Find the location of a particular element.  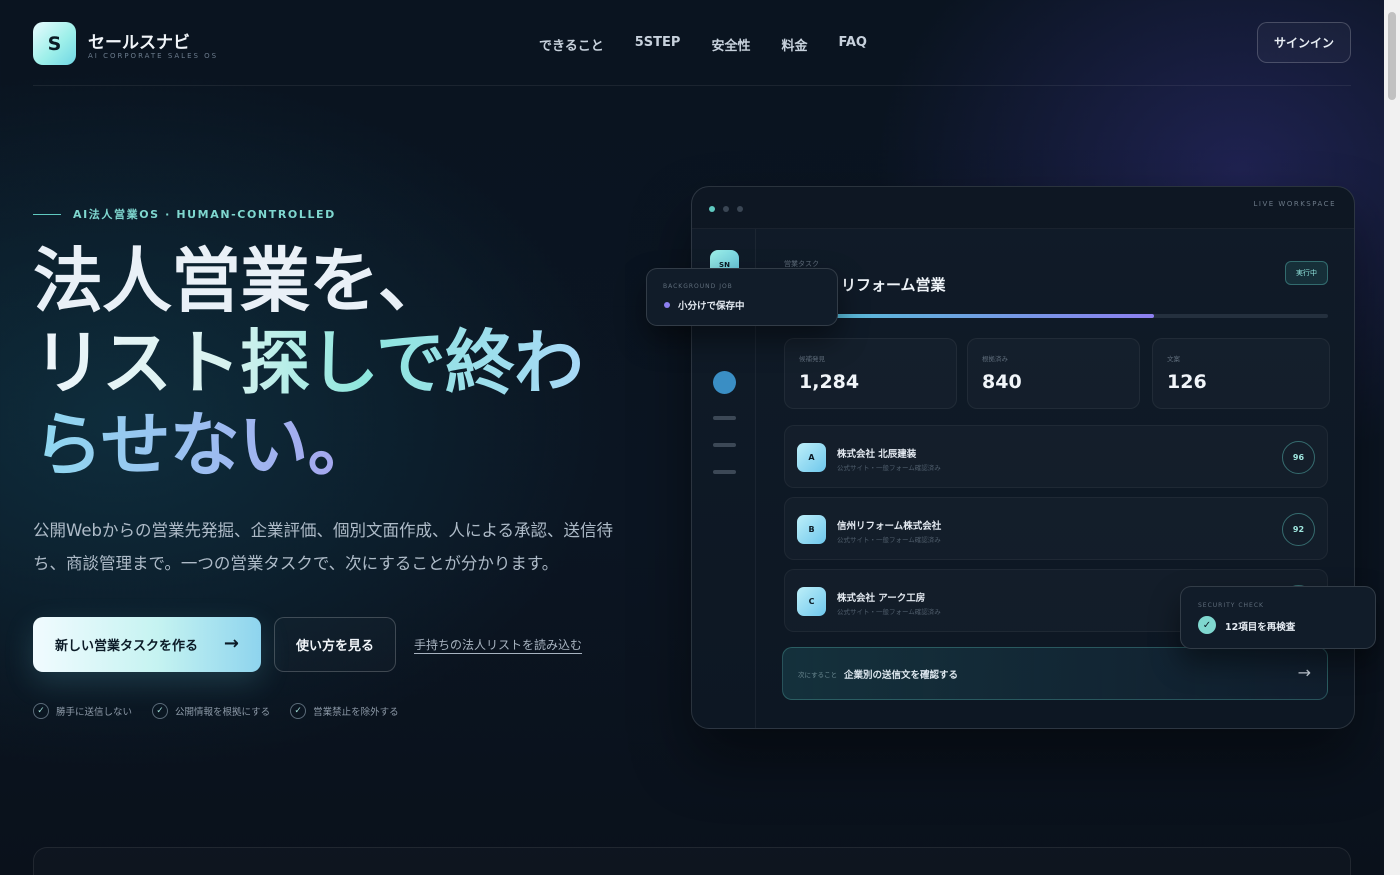

background-job-label: BACKGROUND JOB is located at coordinates (698, 286).